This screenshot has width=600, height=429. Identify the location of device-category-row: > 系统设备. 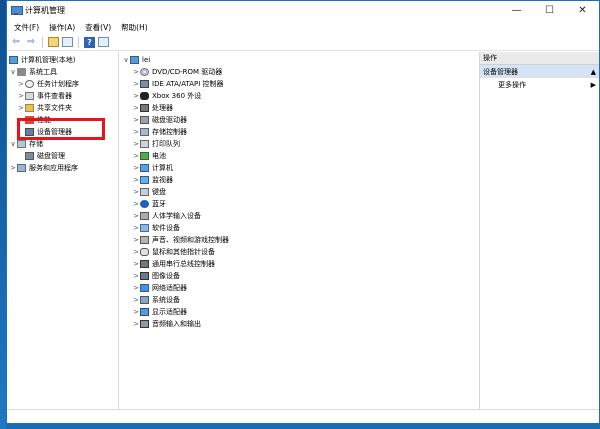
(299, 300).